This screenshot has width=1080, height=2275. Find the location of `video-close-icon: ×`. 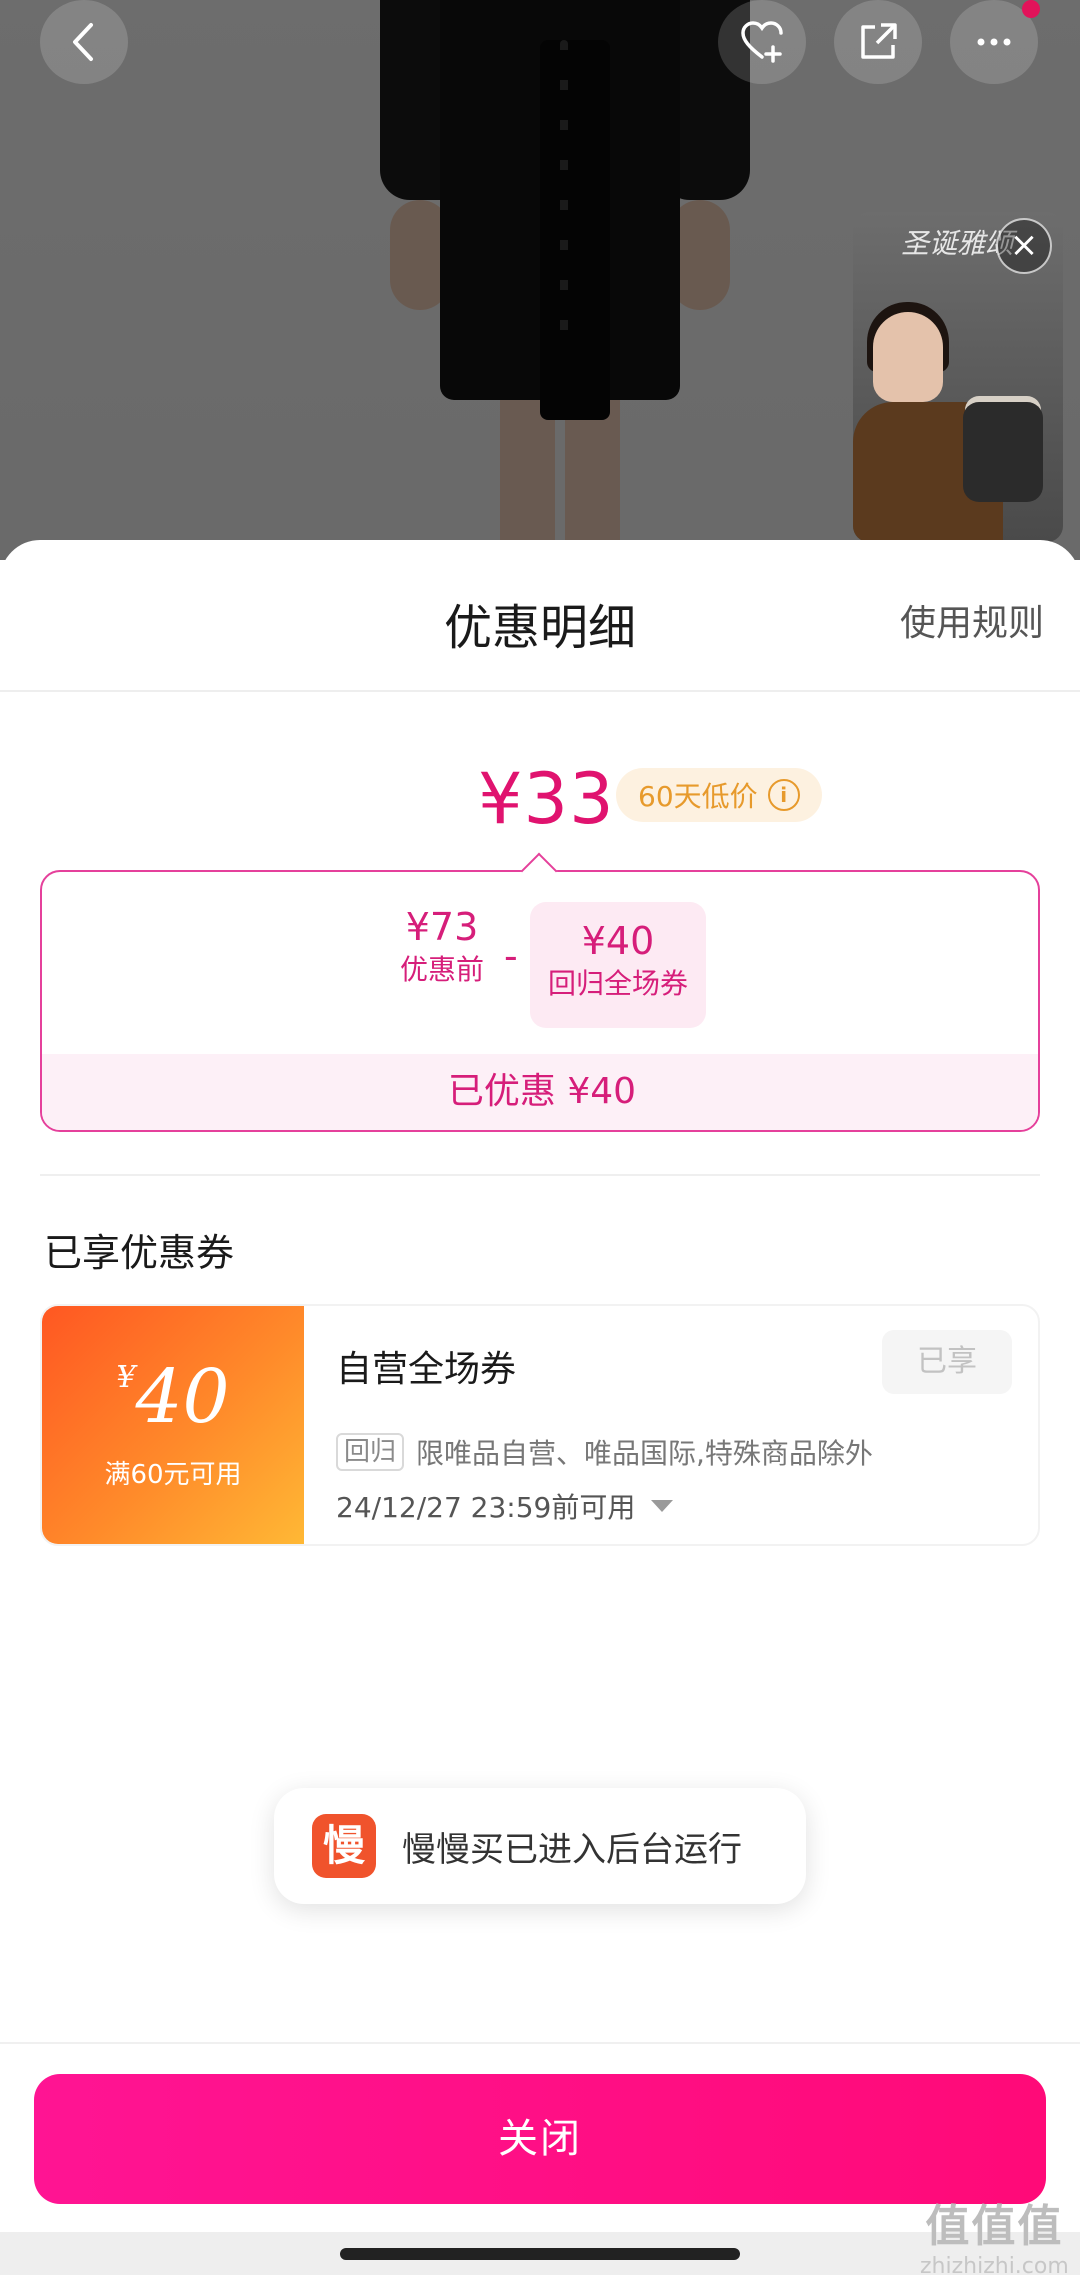

video-close-icon: × is located at coordinates (1024, 246).